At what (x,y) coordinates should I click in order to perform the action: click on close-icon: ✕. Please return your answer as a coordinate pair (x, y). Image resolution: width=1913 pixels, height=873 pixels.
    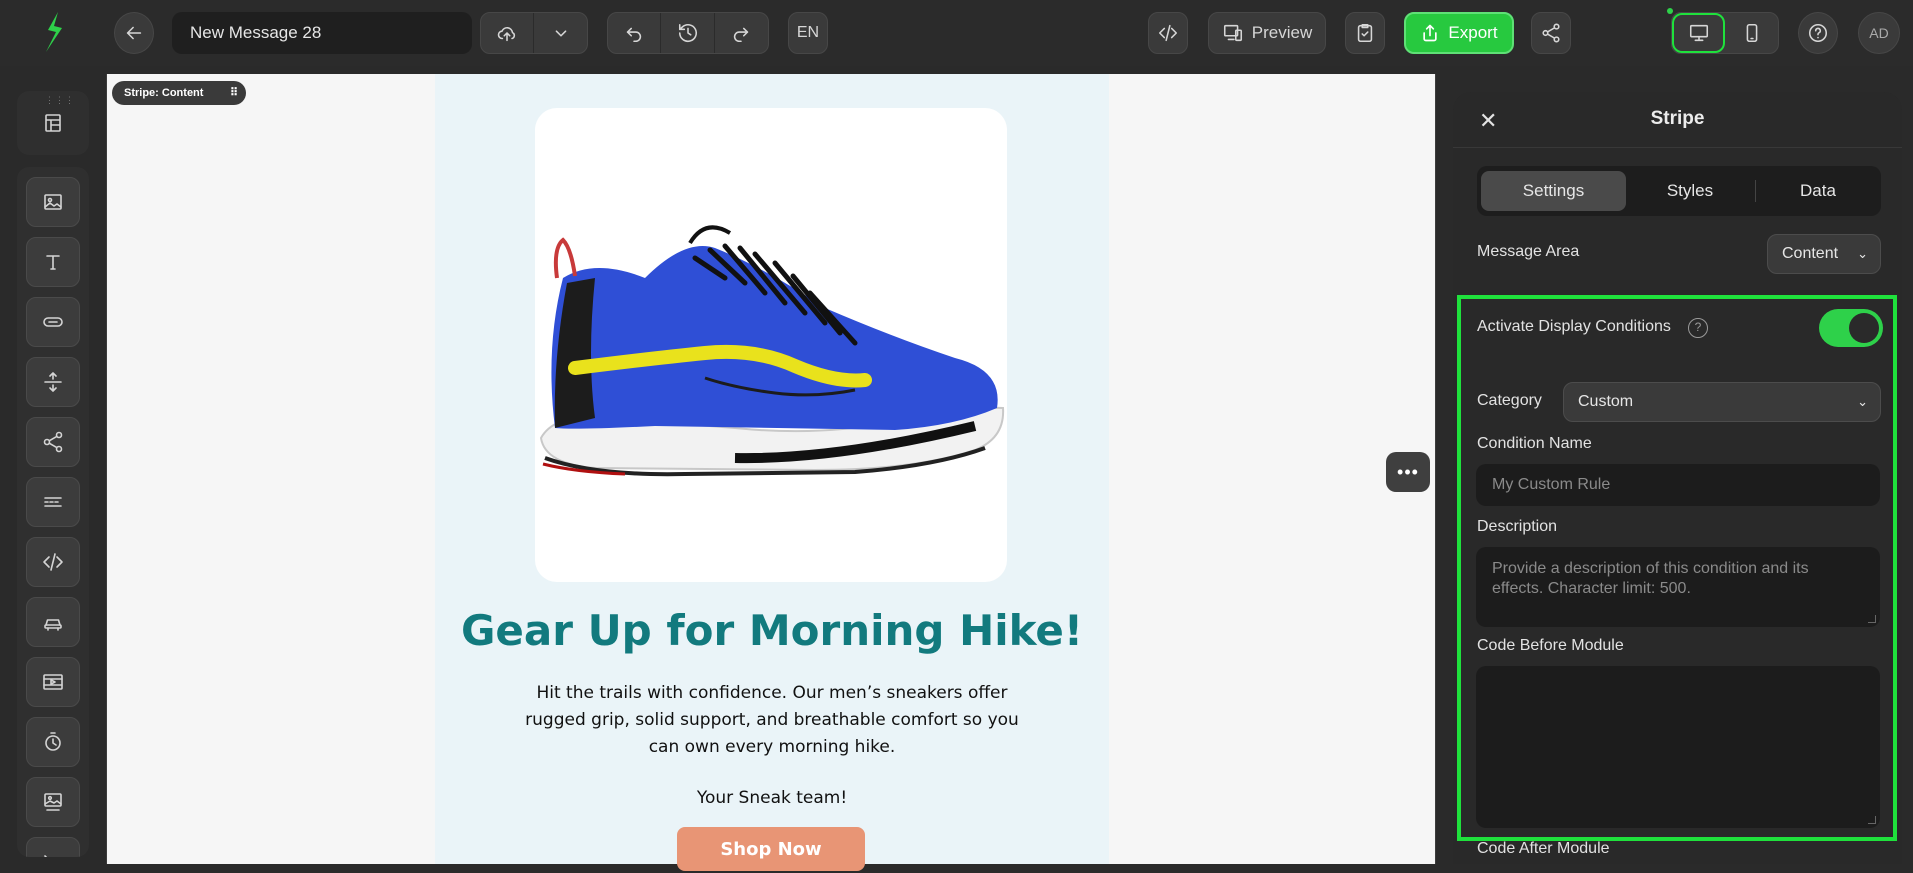
    Looking at the image, I should click on (1488, 121).